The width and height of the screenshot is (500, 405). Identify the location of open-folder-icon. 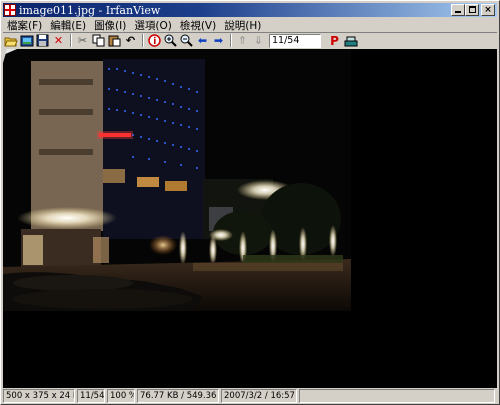
(10, 41).